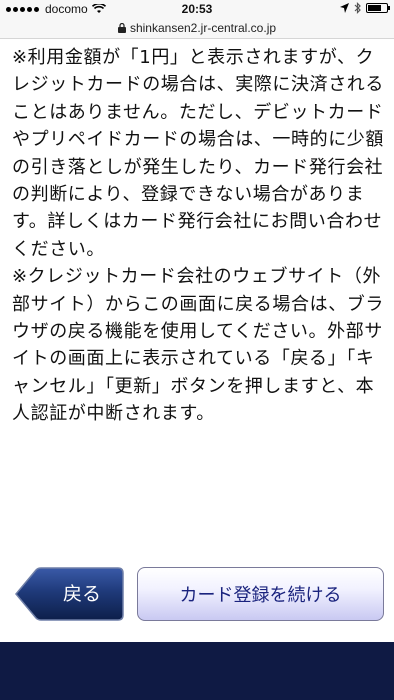 The height and width of the screenshot is (700, 394). I want to click on status-bar: docomo 20:53, so click(197, 9).